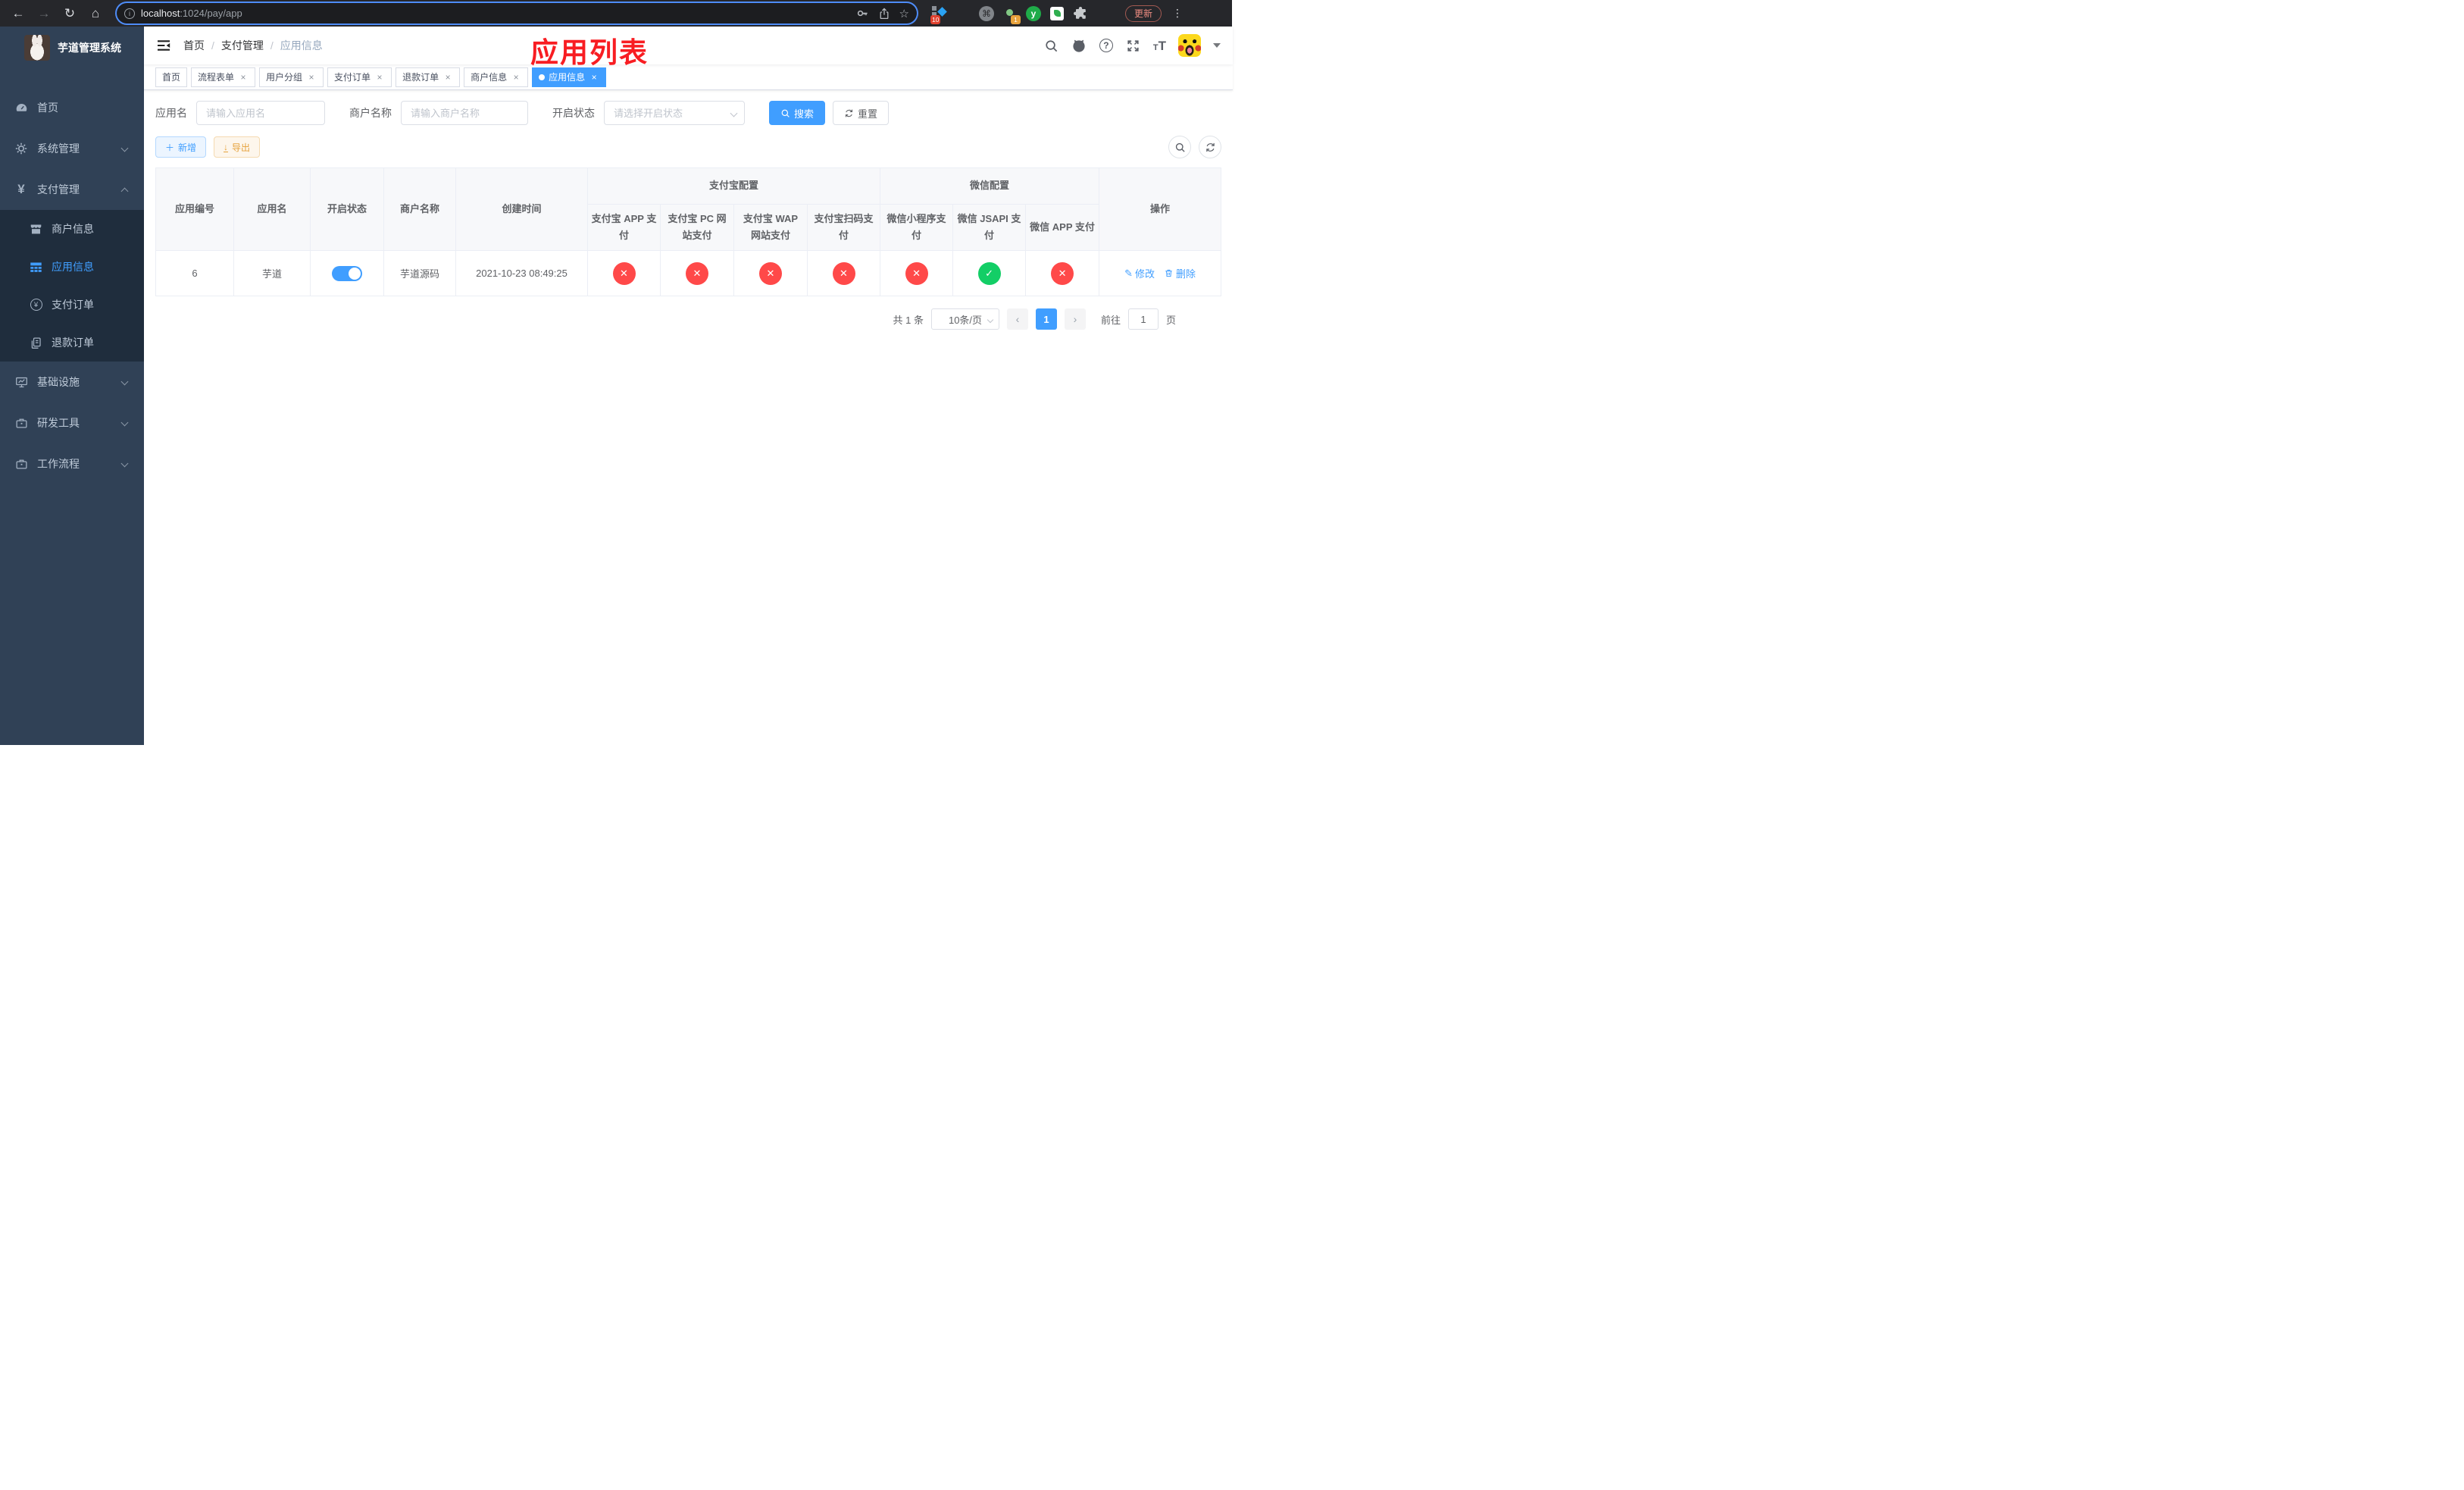 This screenshot has width=2464, height=1490. What do you see at coordinates (861, 113) in the screenshot?
I see `reset-button: 重置` at bounding box center [861, 113].